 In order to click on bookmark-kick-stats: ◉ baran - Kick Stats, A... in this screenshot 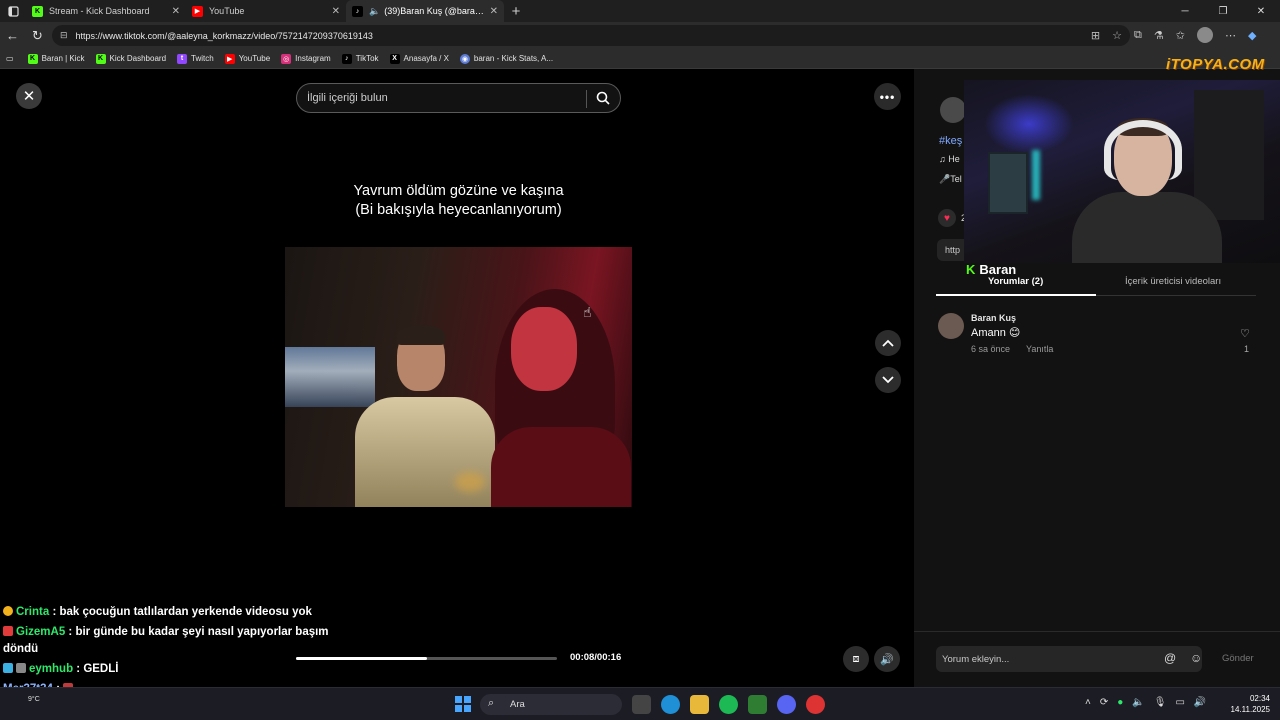, I will do `click(506, 58)`.